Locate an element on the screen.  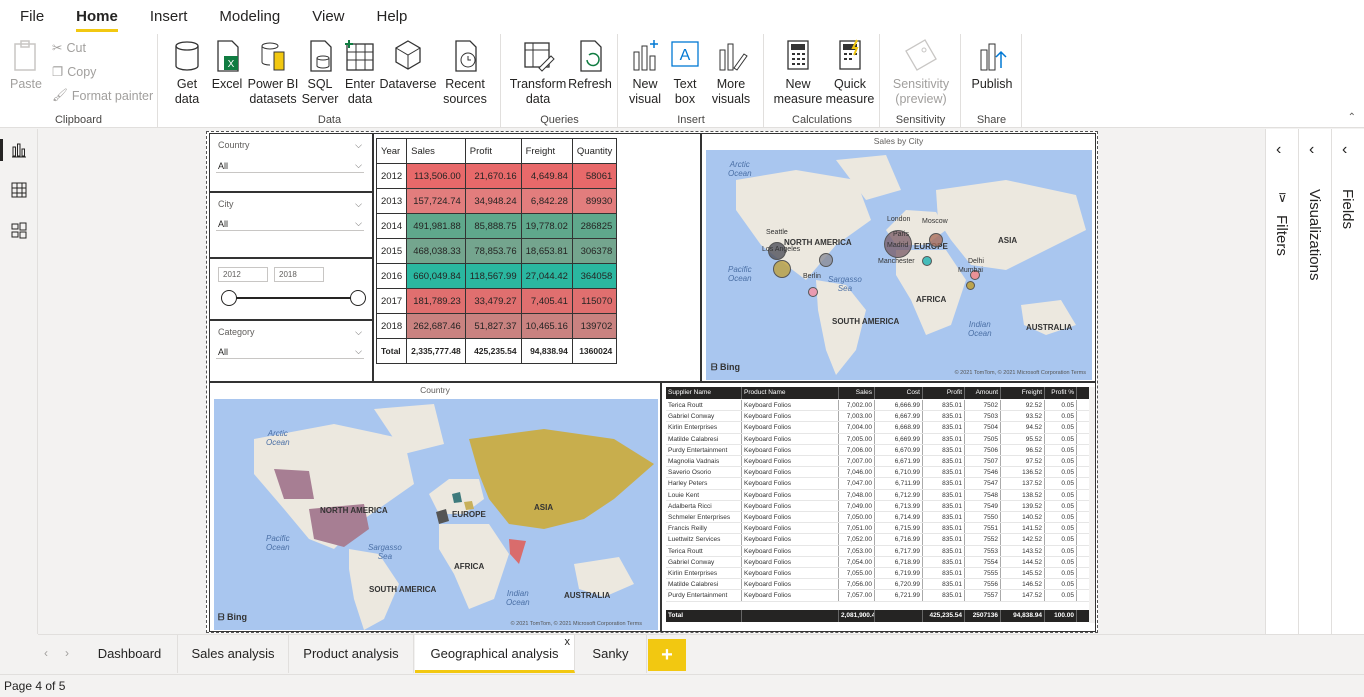
year-from-input: 2012 is located at coordinates (243, 274).